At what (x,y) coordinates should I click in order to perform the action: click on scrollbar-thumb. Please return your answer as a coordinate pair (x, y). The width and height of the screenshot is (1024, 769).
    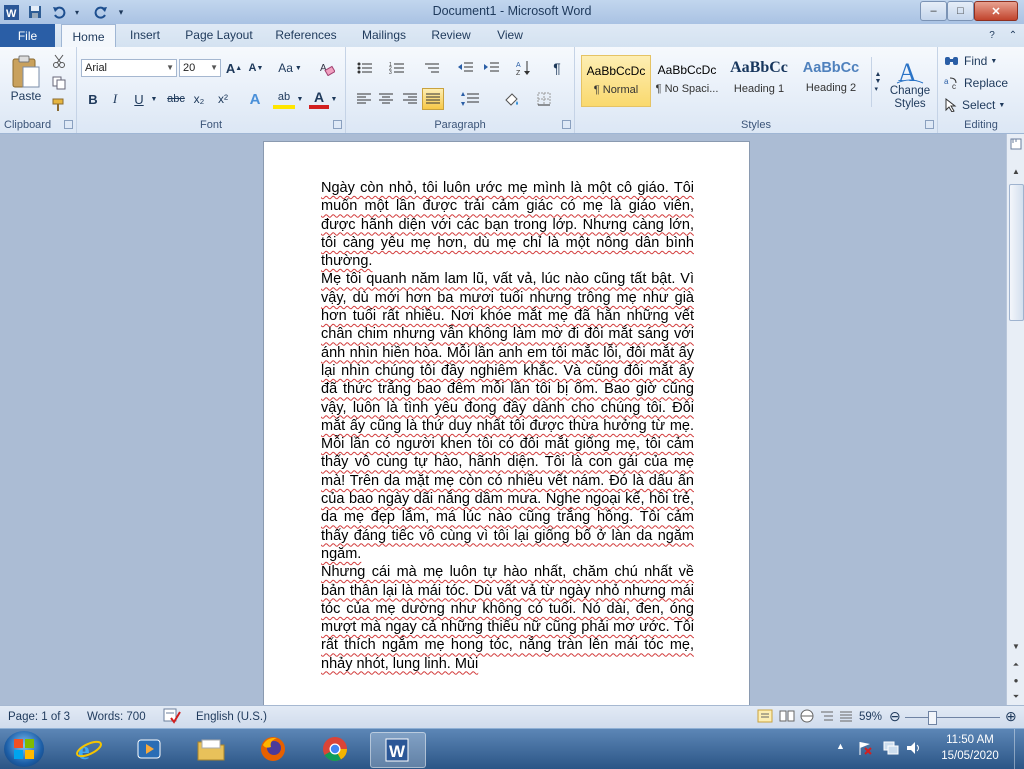
    Looking at the image, I should click on (1016, 252).